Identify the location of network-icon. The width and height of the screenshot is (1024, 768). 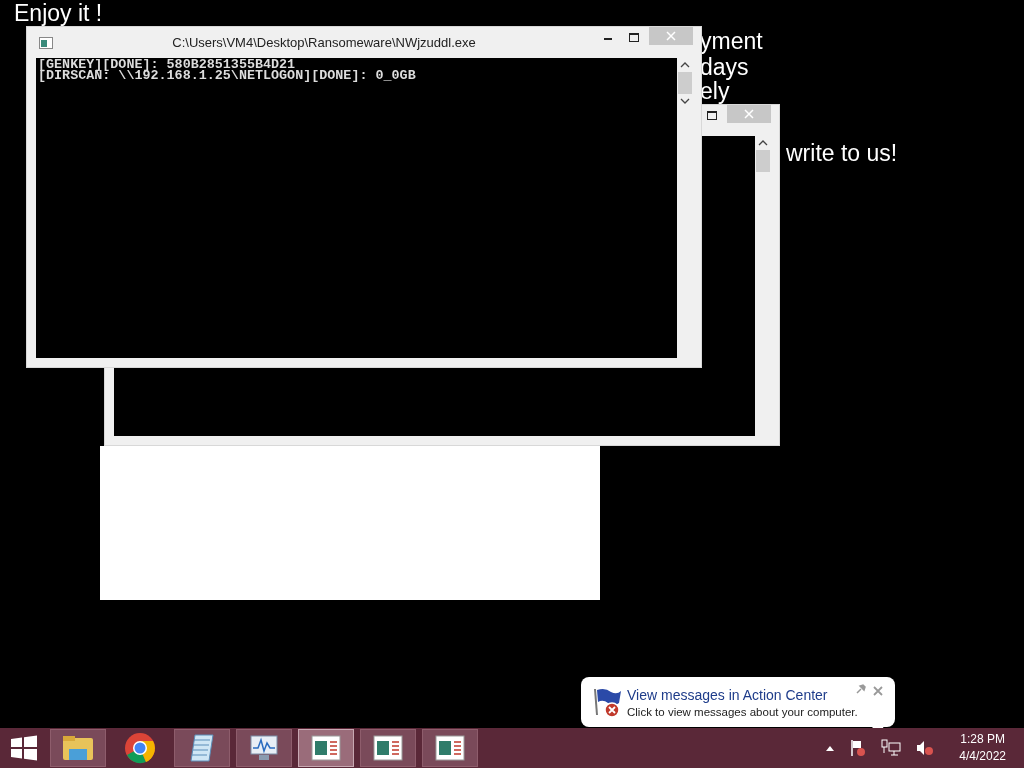
(891, 748).